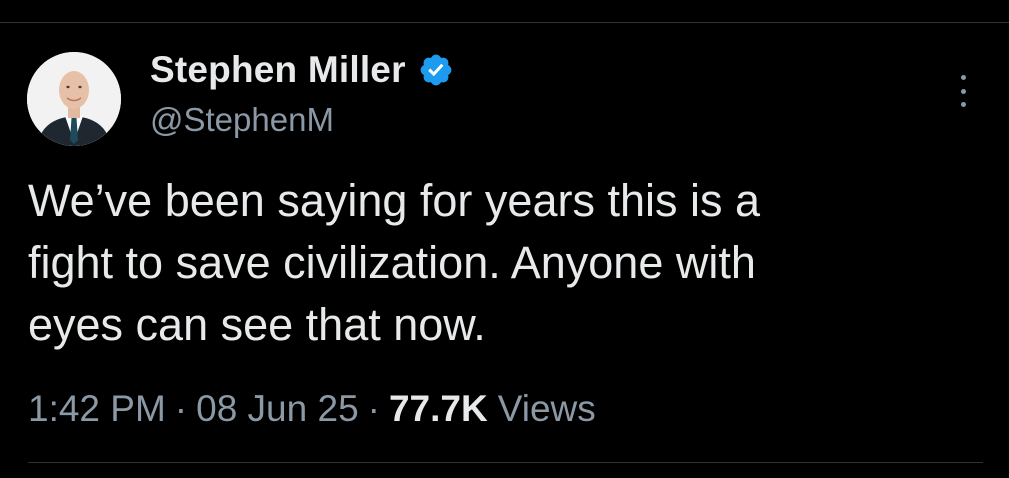 The width and height of the screenshot is (1009, 478). I want to click on top-divider, so click(504, 22).